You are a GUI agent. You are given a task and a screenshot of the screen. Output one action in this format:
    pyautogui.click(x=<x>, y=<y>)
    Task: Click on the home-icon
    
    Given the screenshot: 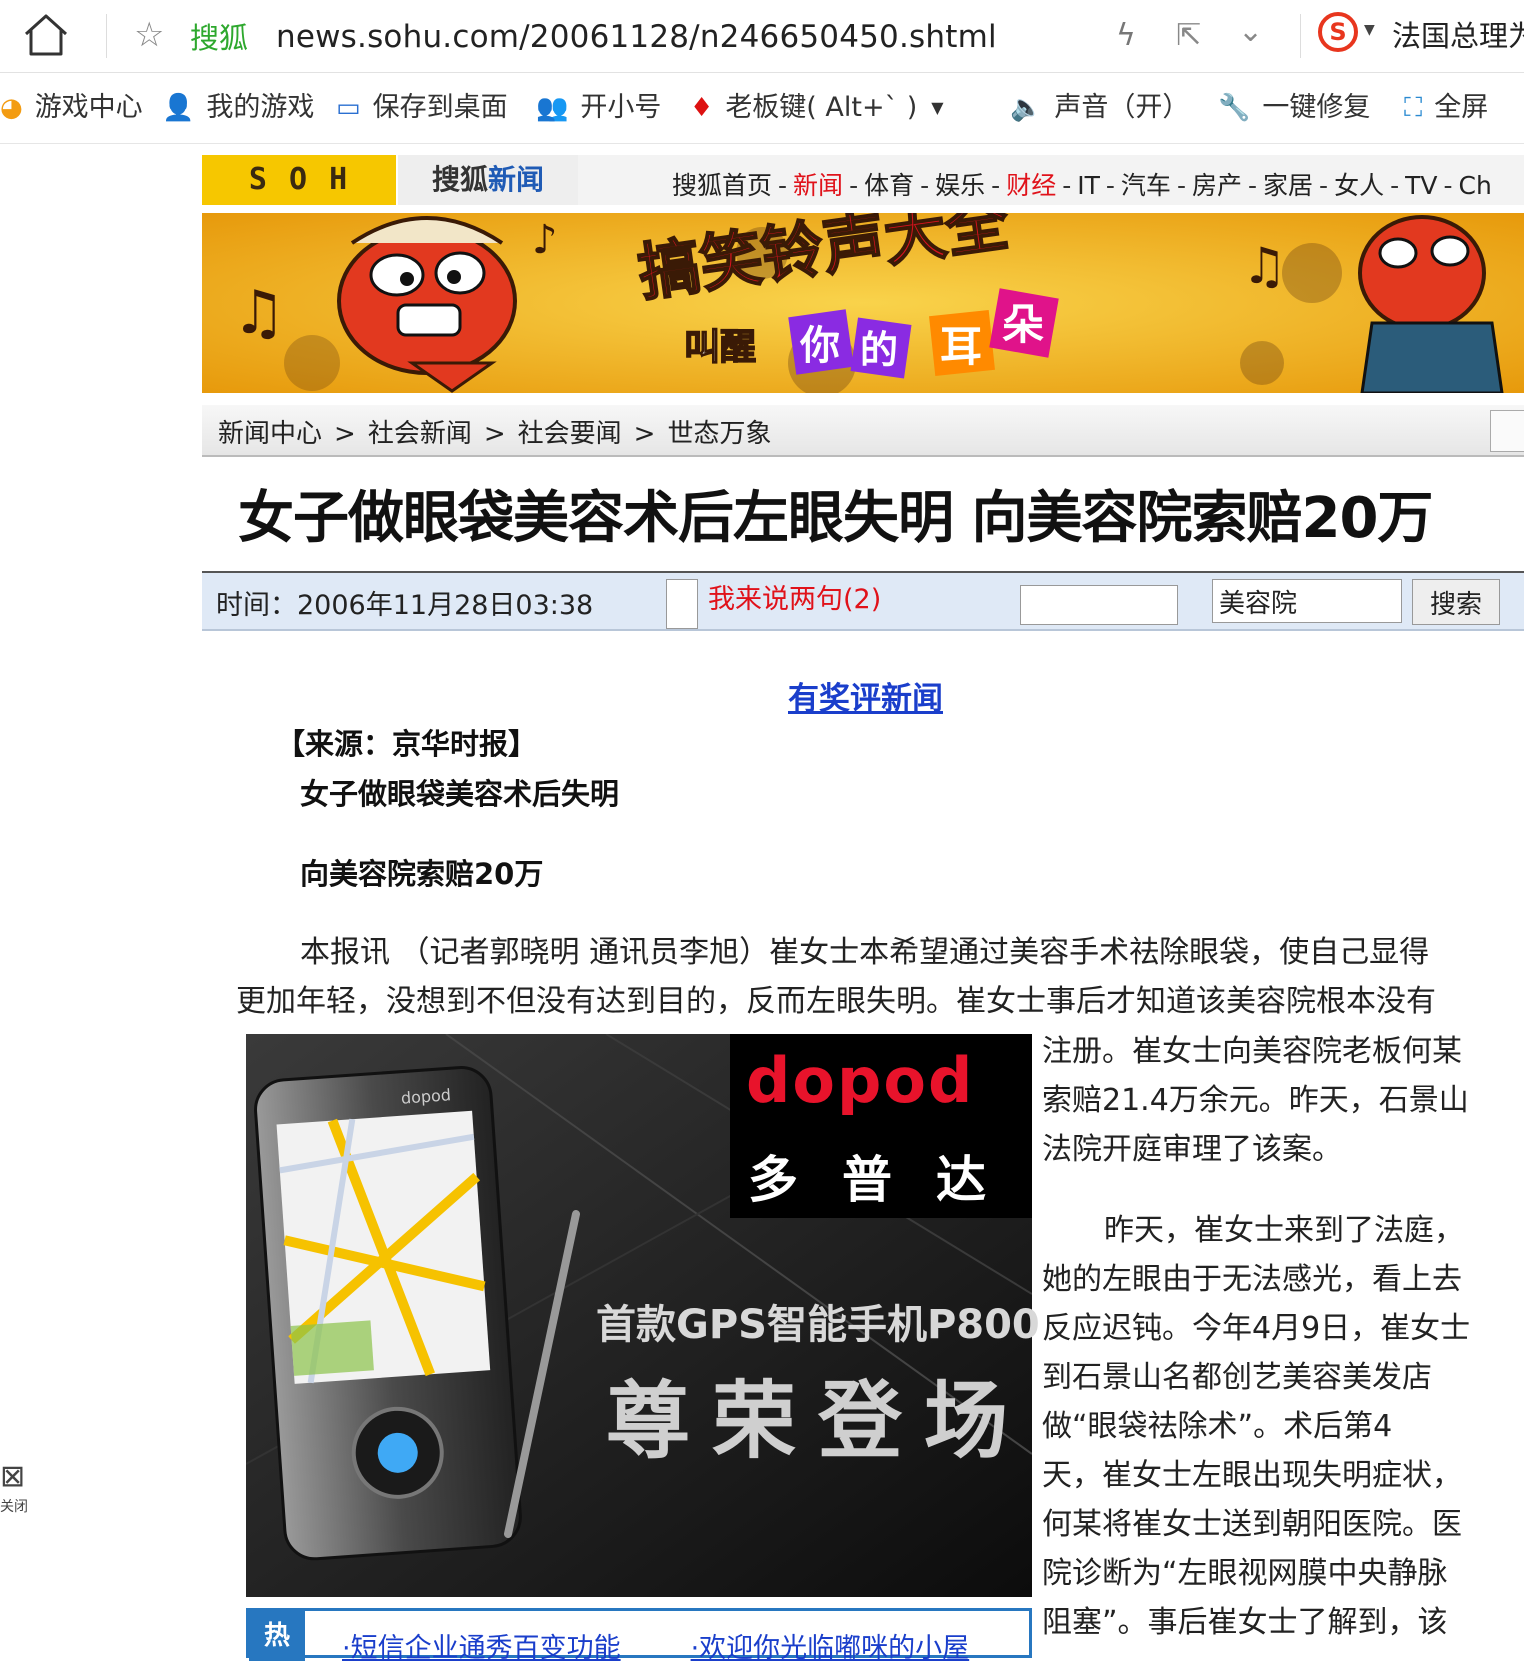 What is the action you would take?
    pyautogui.click(x=46, y=35)
    